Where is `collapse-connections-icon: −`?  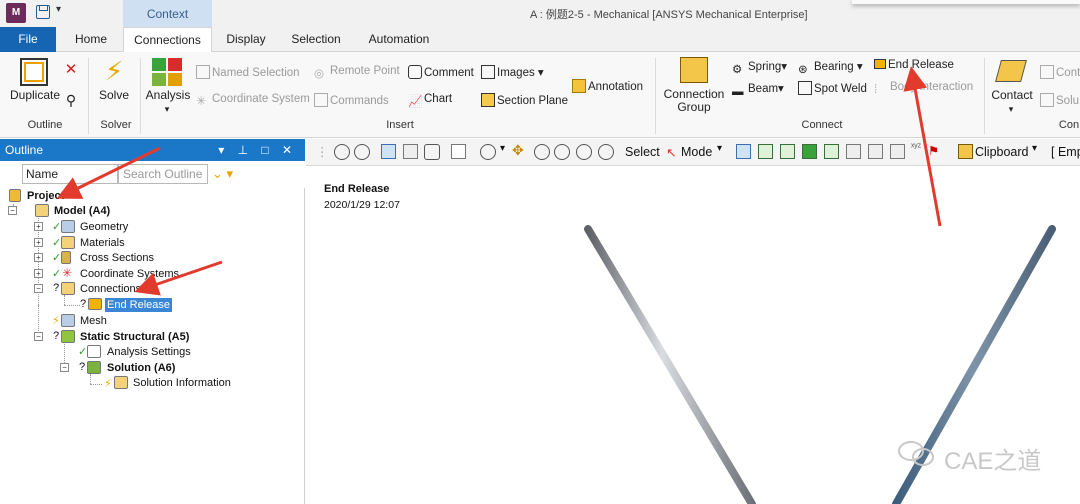
collapse-connections-icon: − is located at coordinates (38, 288).